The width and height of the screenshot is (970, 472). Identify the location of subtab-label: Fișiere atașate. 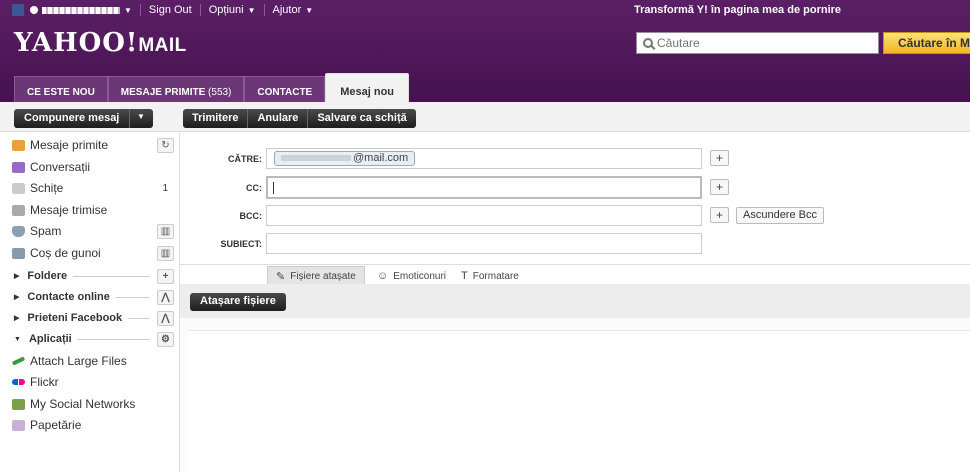
(323, 276).